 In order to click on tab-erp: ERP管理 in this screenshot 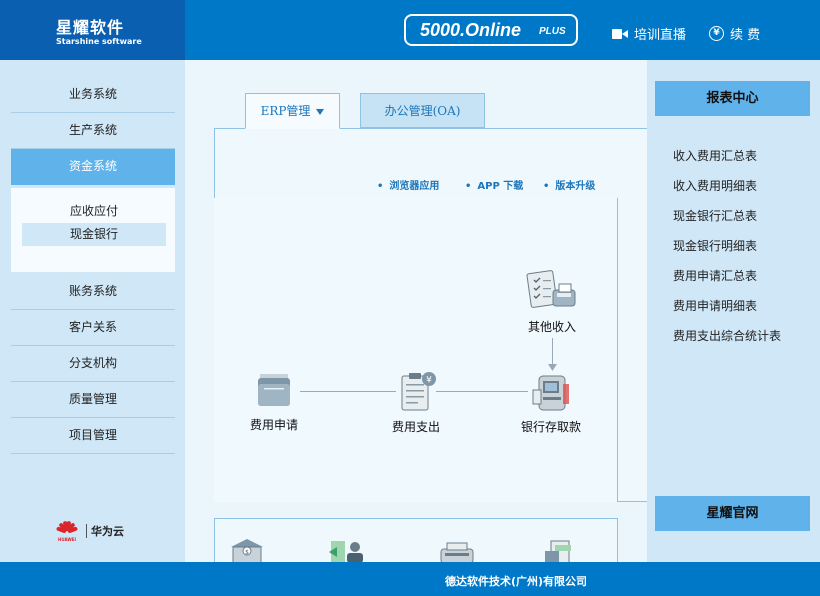, I will do `click(292, 111)`.